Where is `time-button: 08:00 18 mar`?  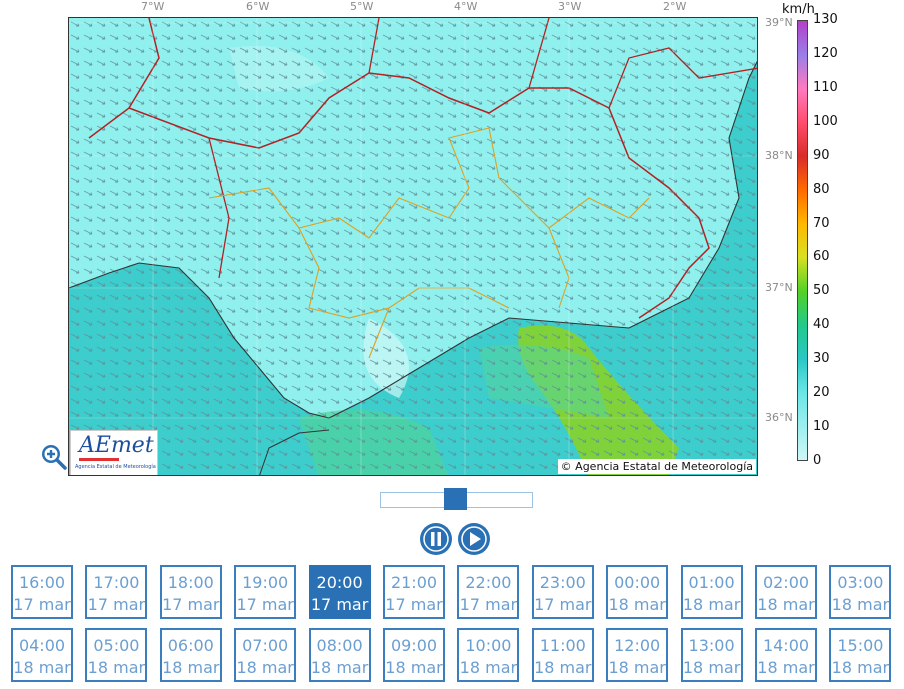
time-button: 08:00 18 mar is located at coordinates (339, 655).